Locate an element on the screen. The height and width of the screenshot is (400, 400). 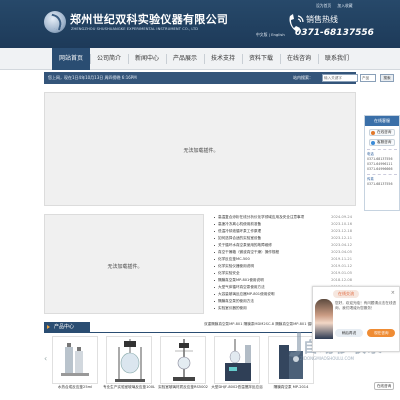
logo-swoosh-icon is located at coordinates (56, 22).